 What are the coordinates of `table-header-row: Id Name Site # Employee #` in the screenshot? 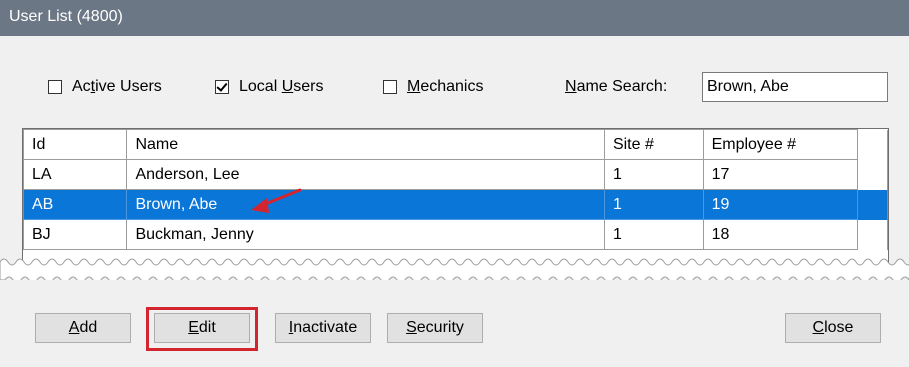 It's located at (455, 144).